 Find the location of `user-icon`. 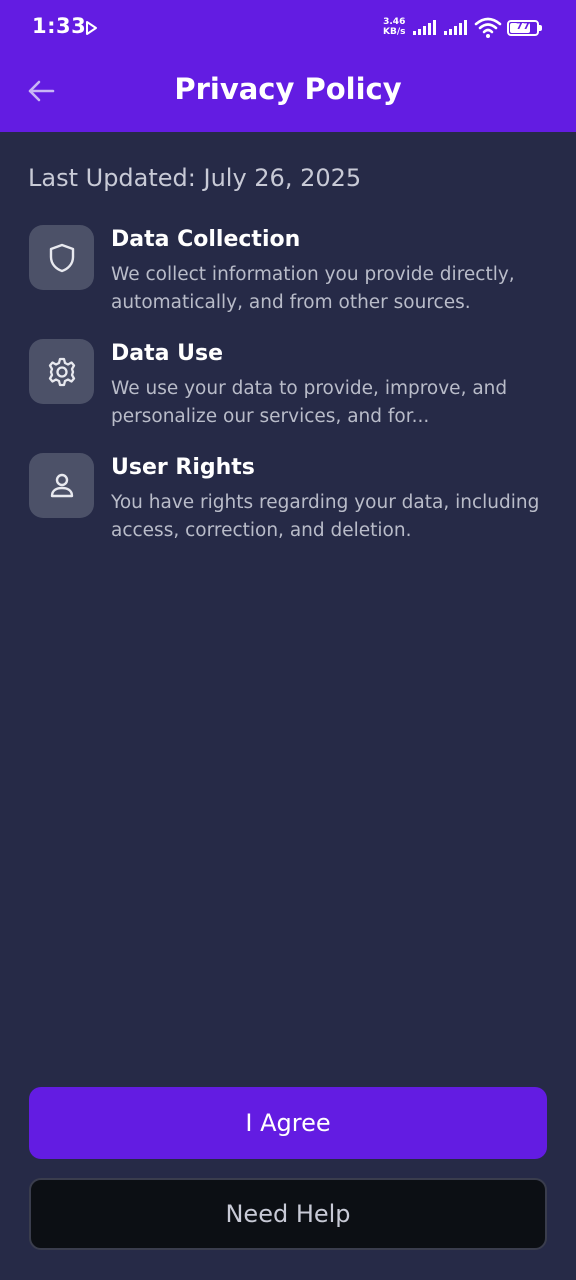

user-icon is located at coordinates (61, 485).